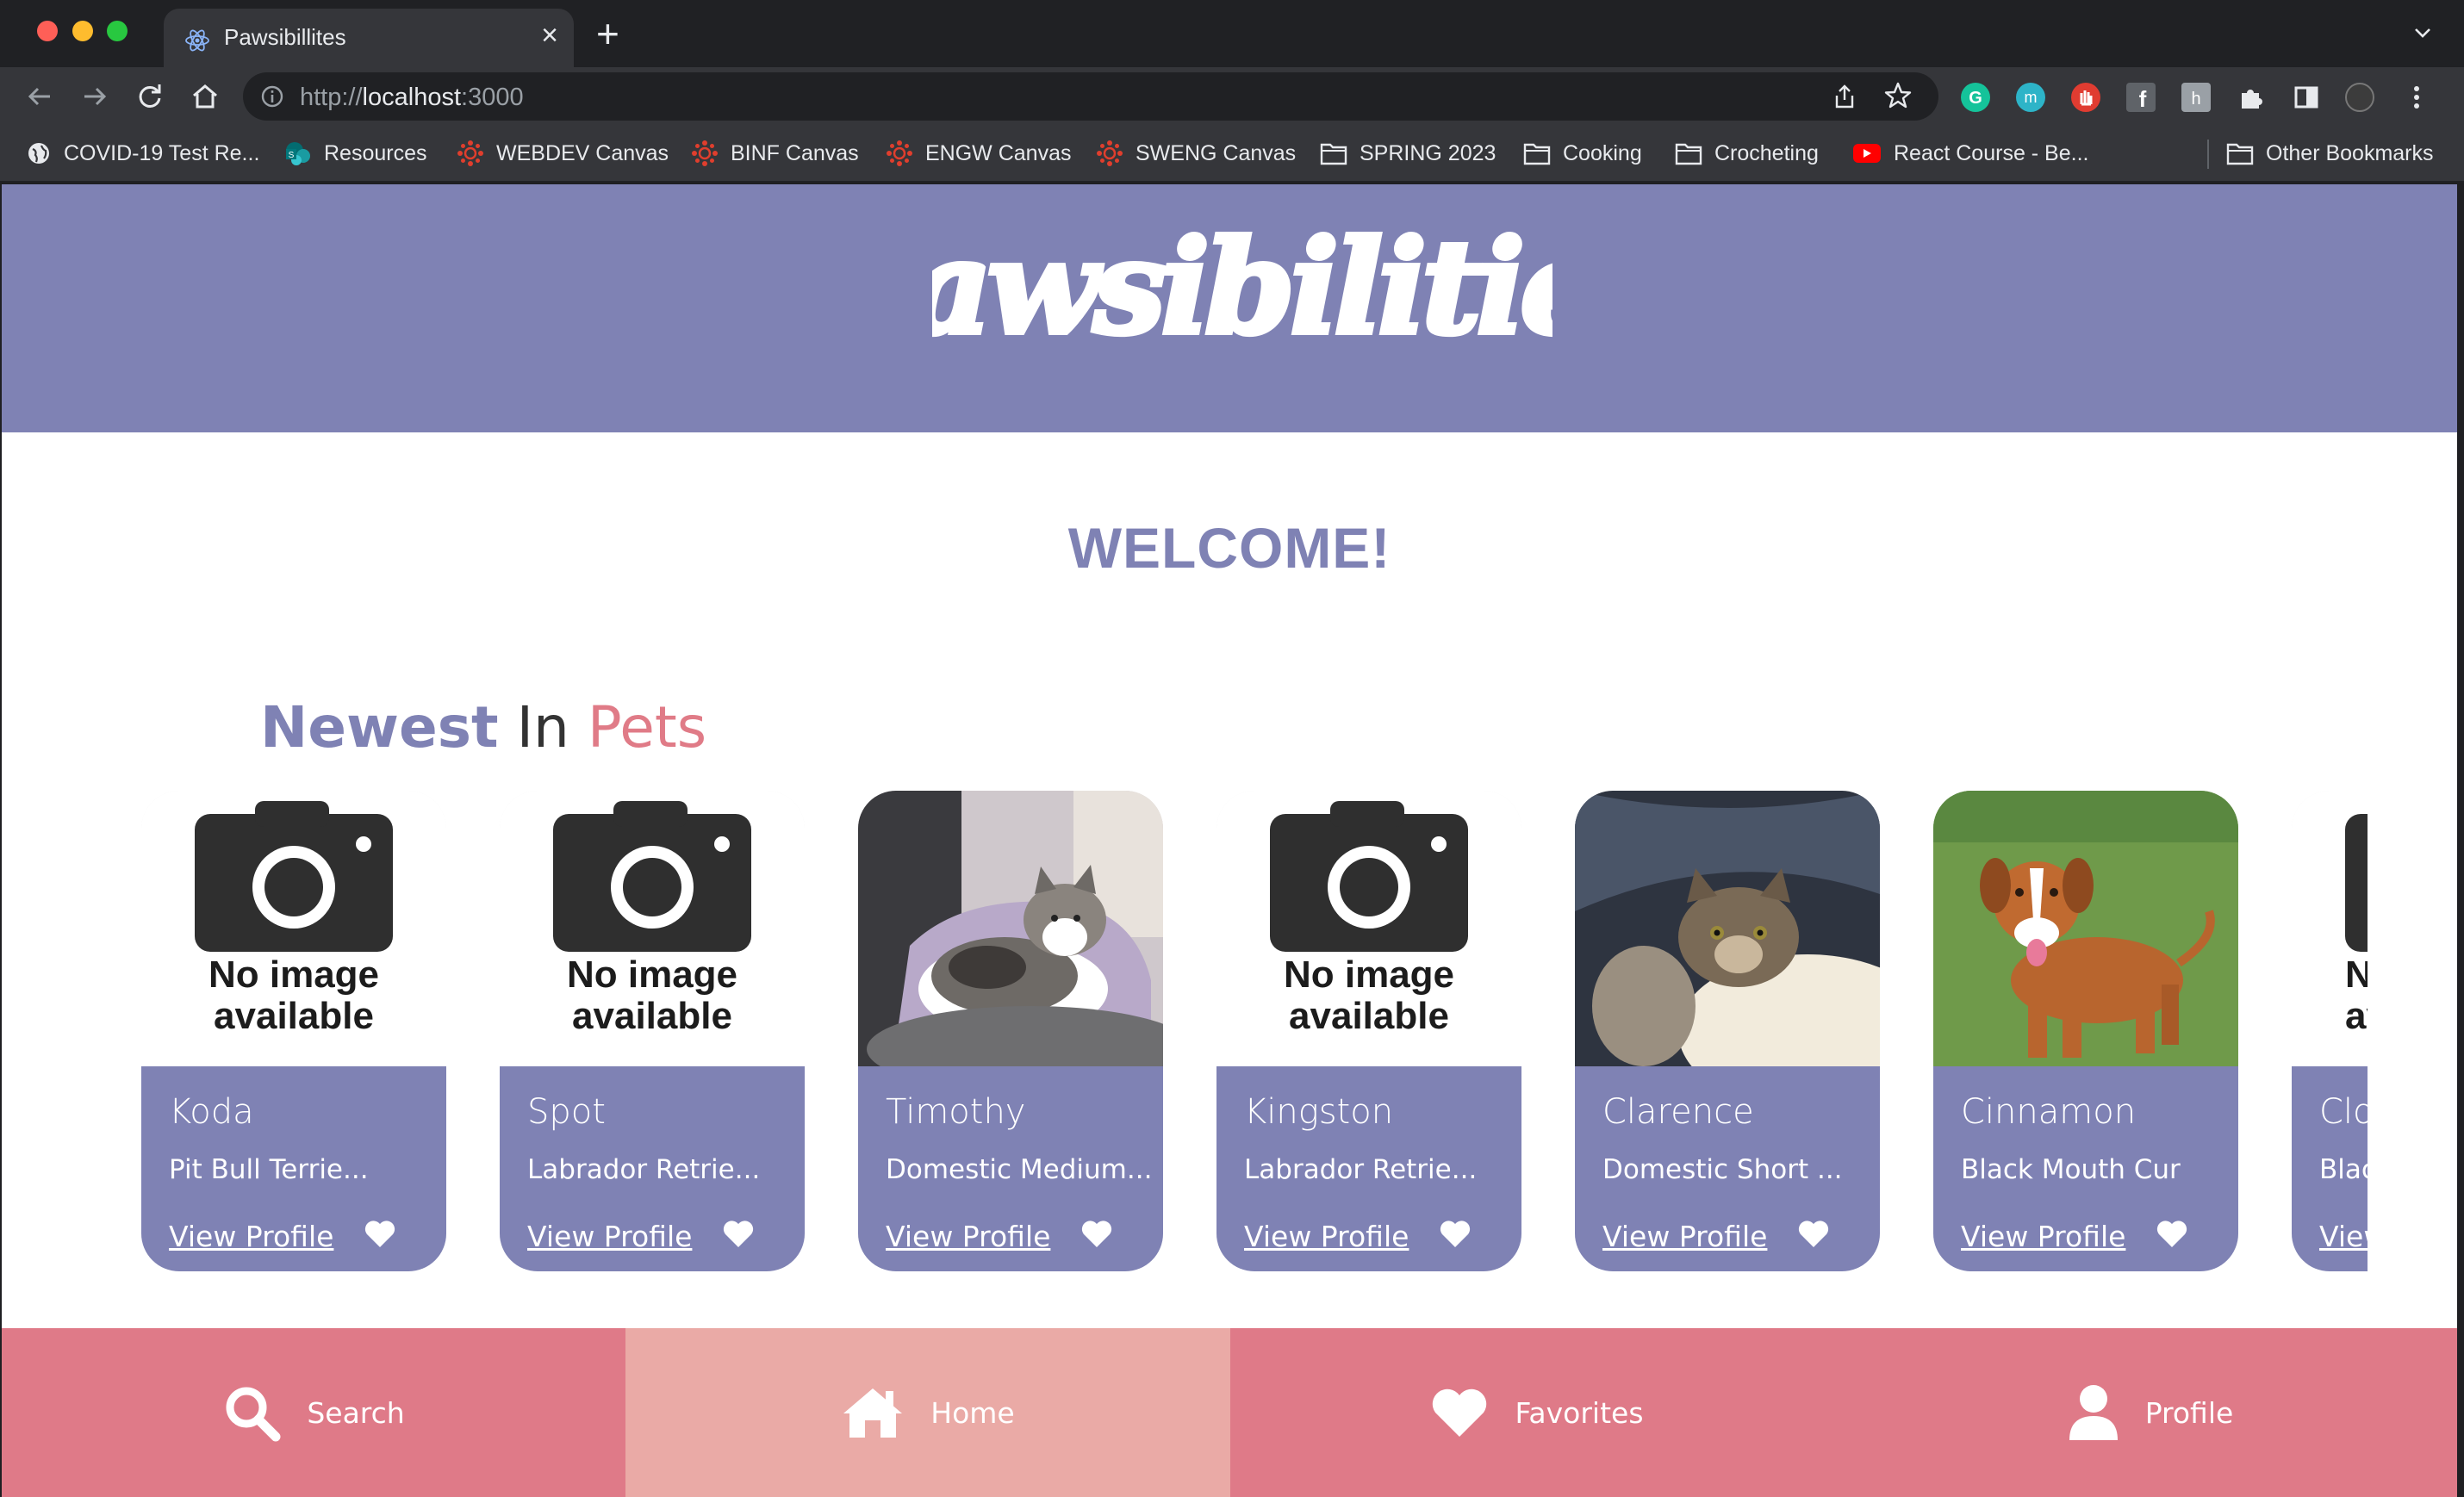 The width and height of the screenshot is (2464, 1497). What do you see at coordinates (1747, 153) in the screenshot?
I see `bookmark-folder: Crocheting` at bounding box center [1747, 153].